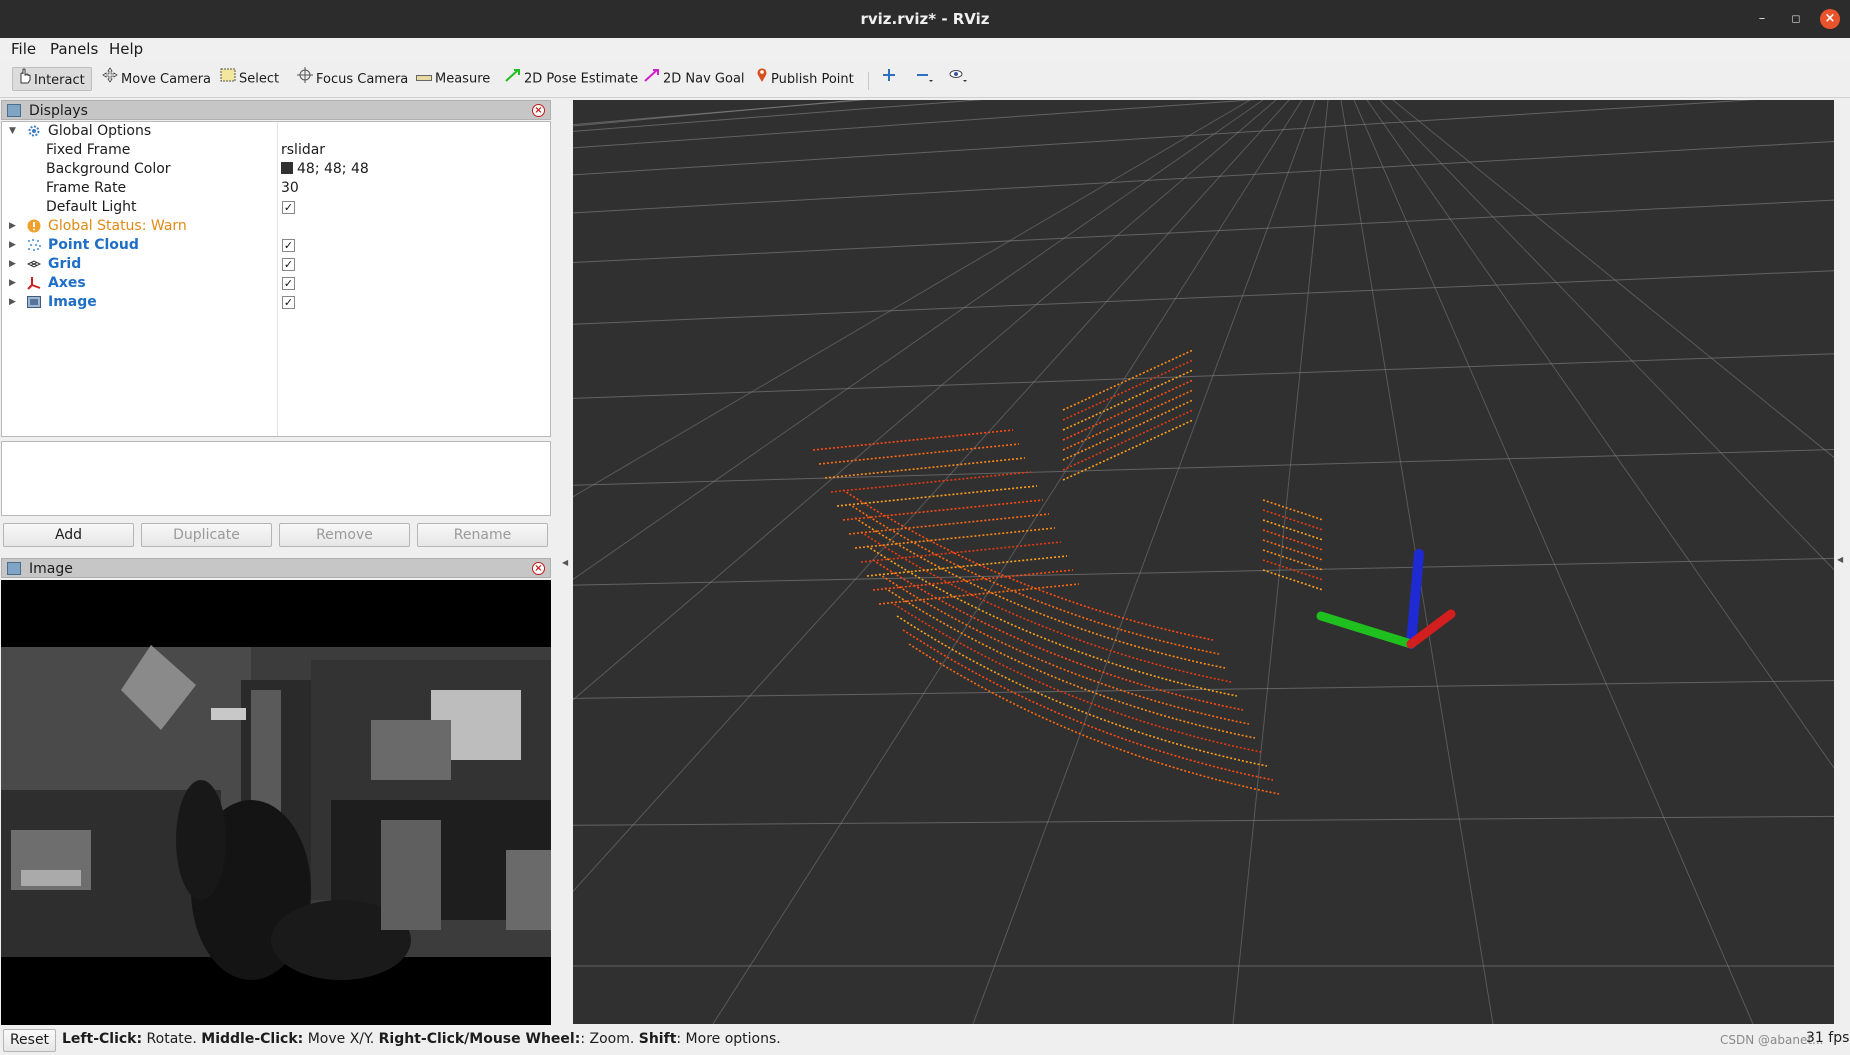 The height and width of the screenshot is (1055, 1850). I want to click on hint-shift-key: Shift, so click(657, 1039).